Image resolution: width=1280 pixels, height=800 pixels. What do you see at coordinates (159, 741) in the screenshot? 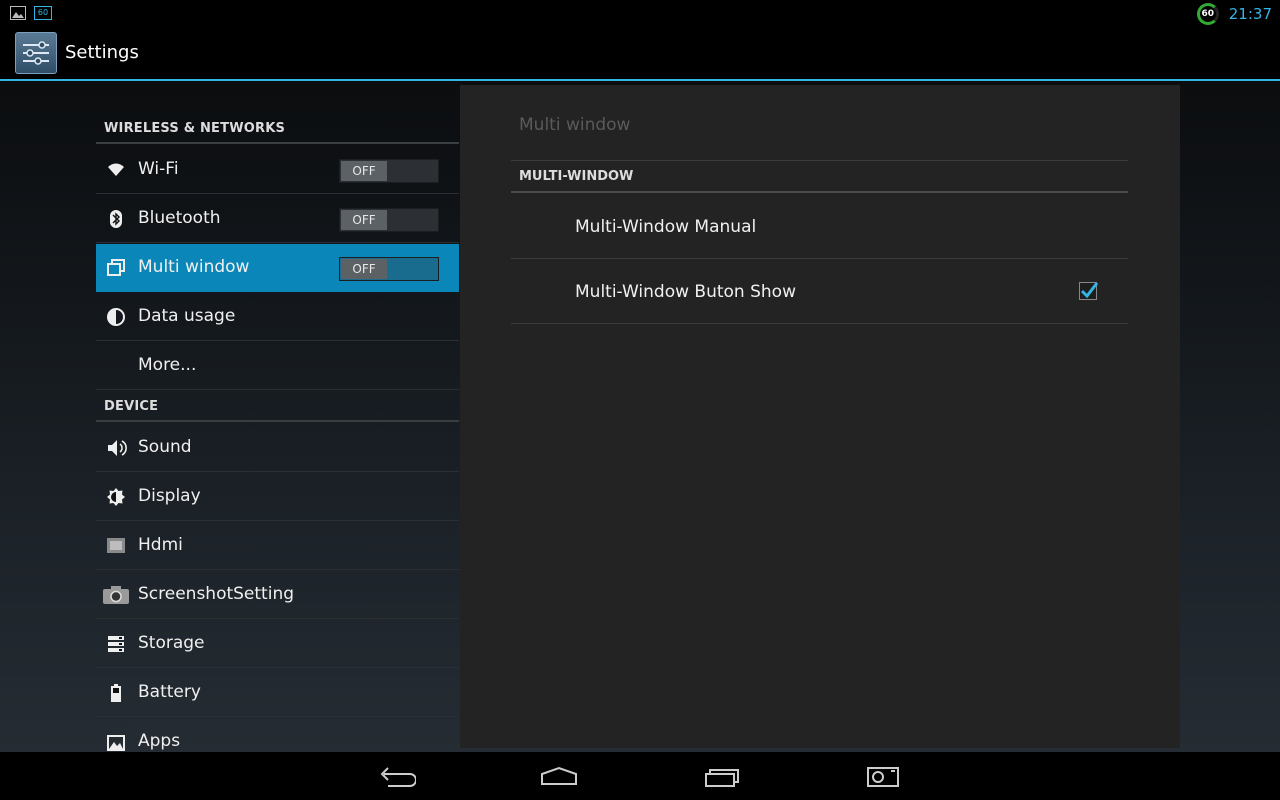
I see `sidebar-item-label: Apps` at bounding box center [159, 741].